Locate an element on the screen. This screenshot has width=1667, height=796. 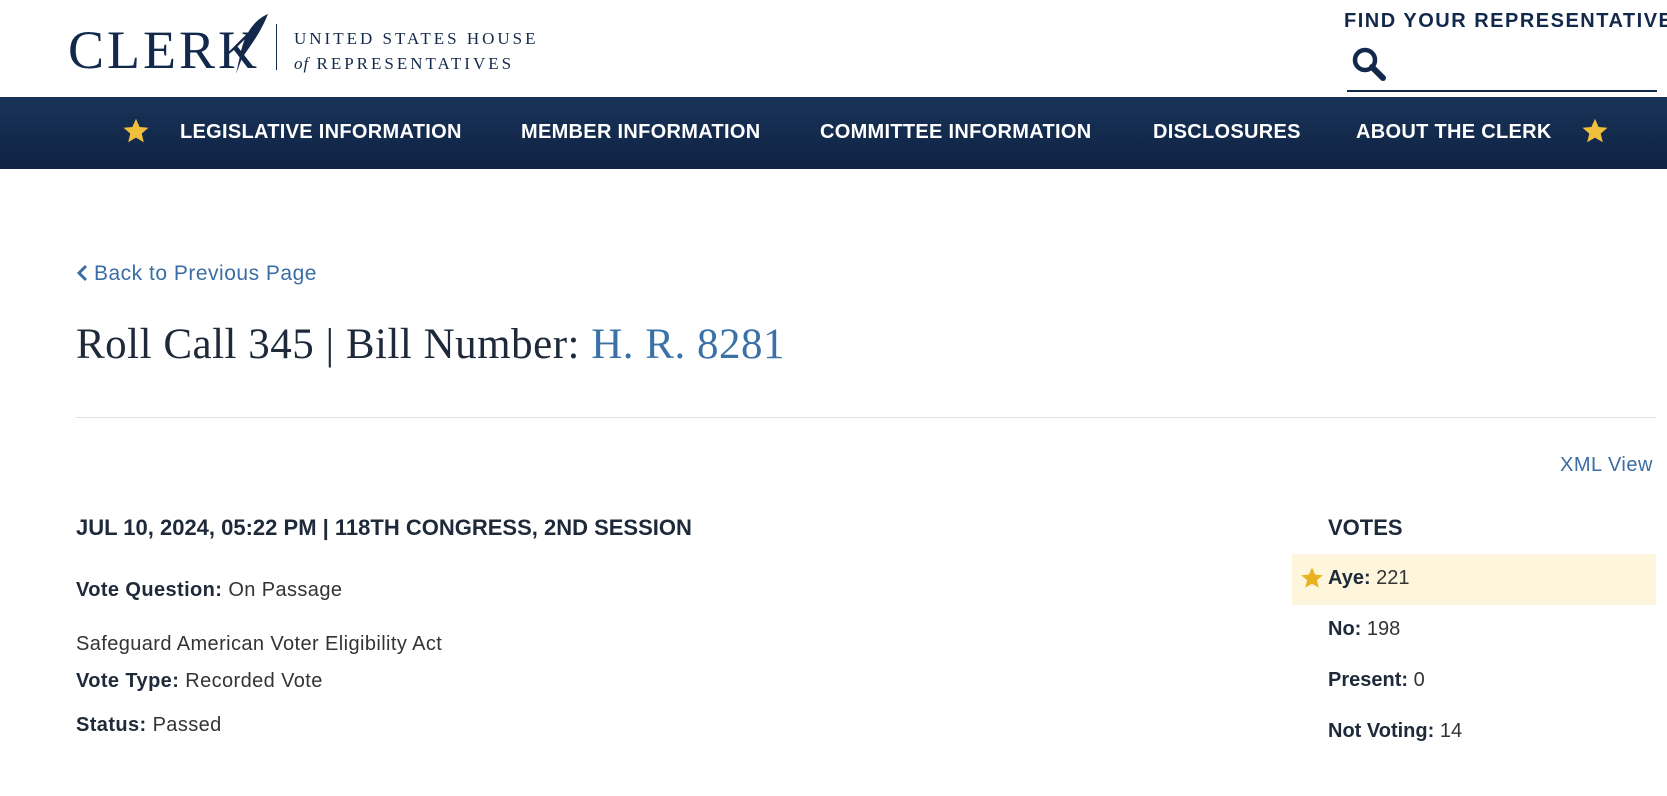
bill-number-link: H. R. 8281 is located at coordinates (688, 344).